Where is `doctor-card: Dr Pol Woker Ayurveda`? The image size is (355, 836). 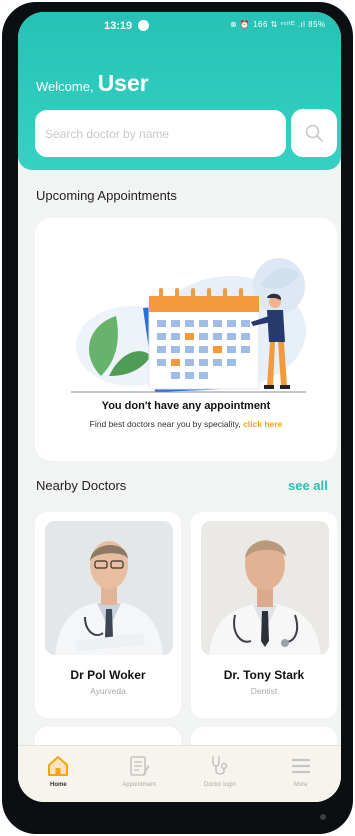
doctor-card: Dr Pol Woker Ayurveda is located at coordinates (108, 615).